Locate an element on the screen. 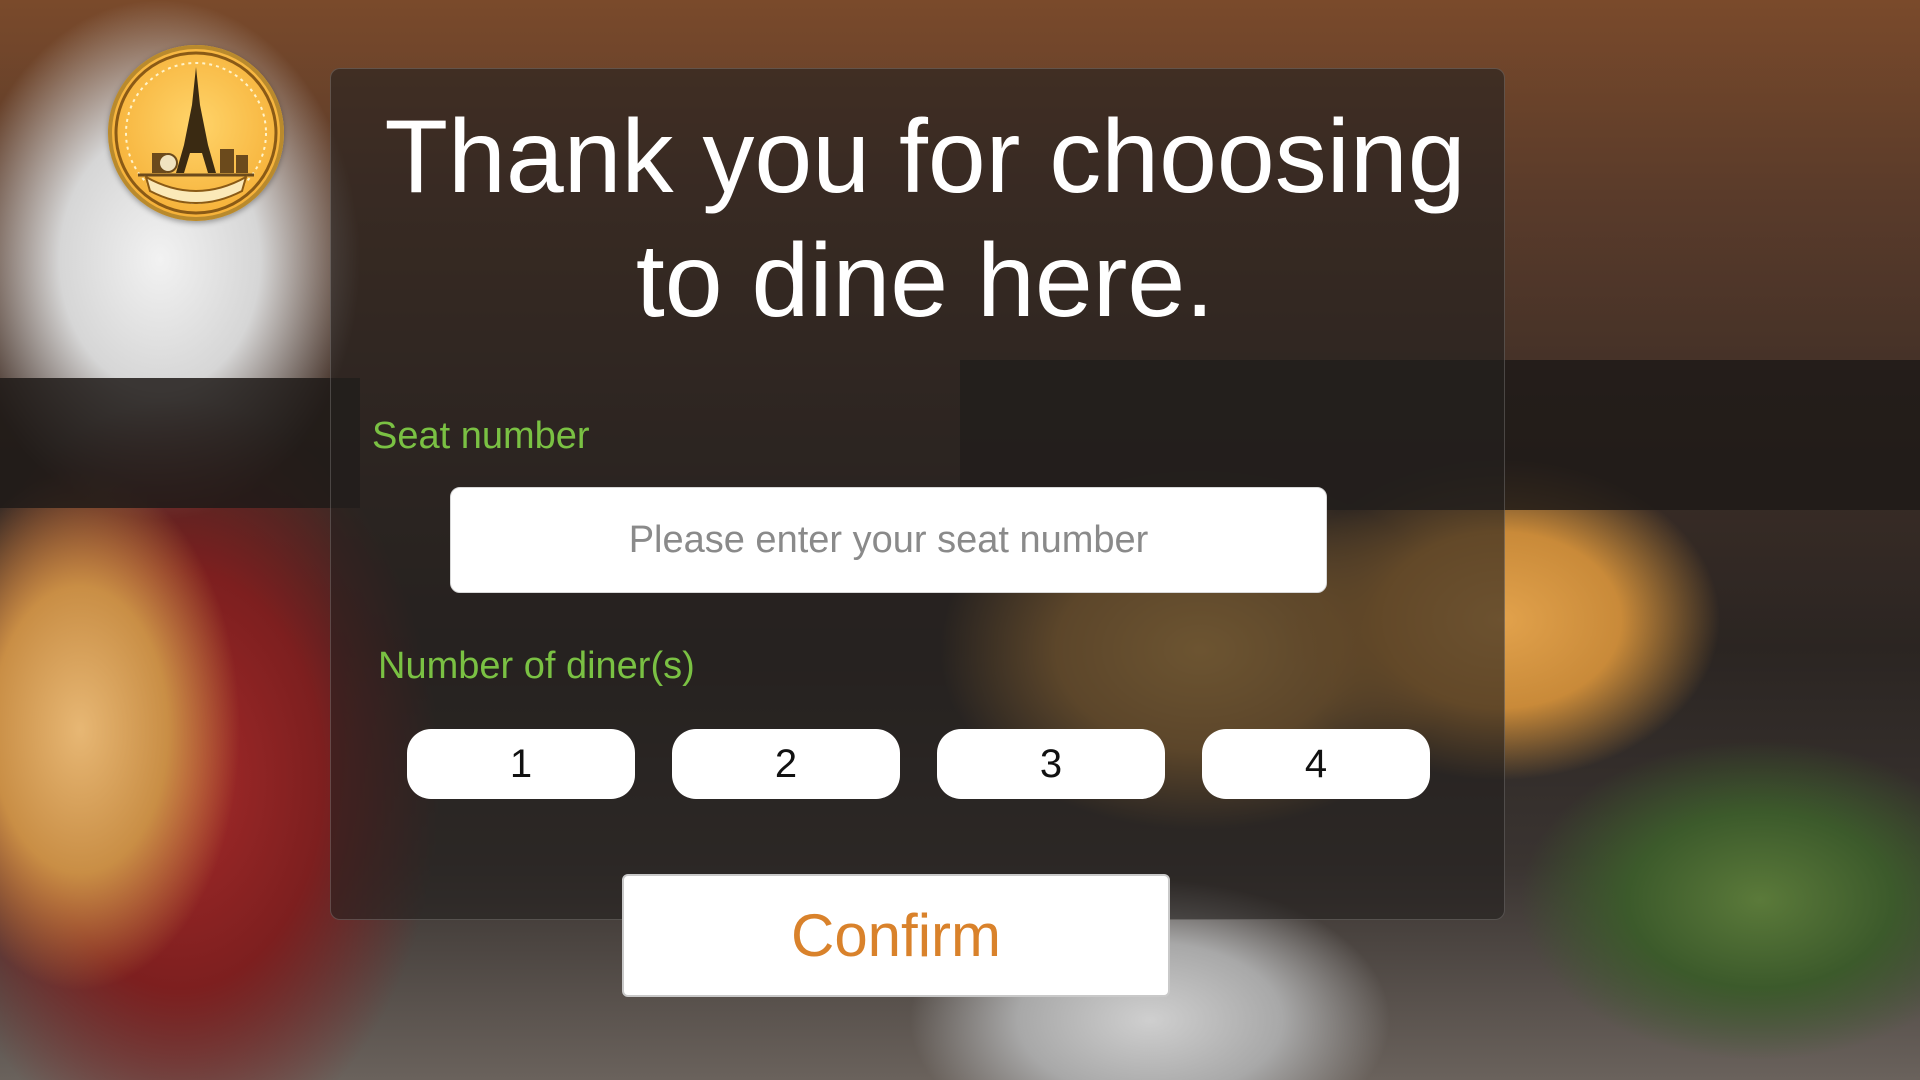  seat-number-label: Seat number is located at coordinates (481, 436).